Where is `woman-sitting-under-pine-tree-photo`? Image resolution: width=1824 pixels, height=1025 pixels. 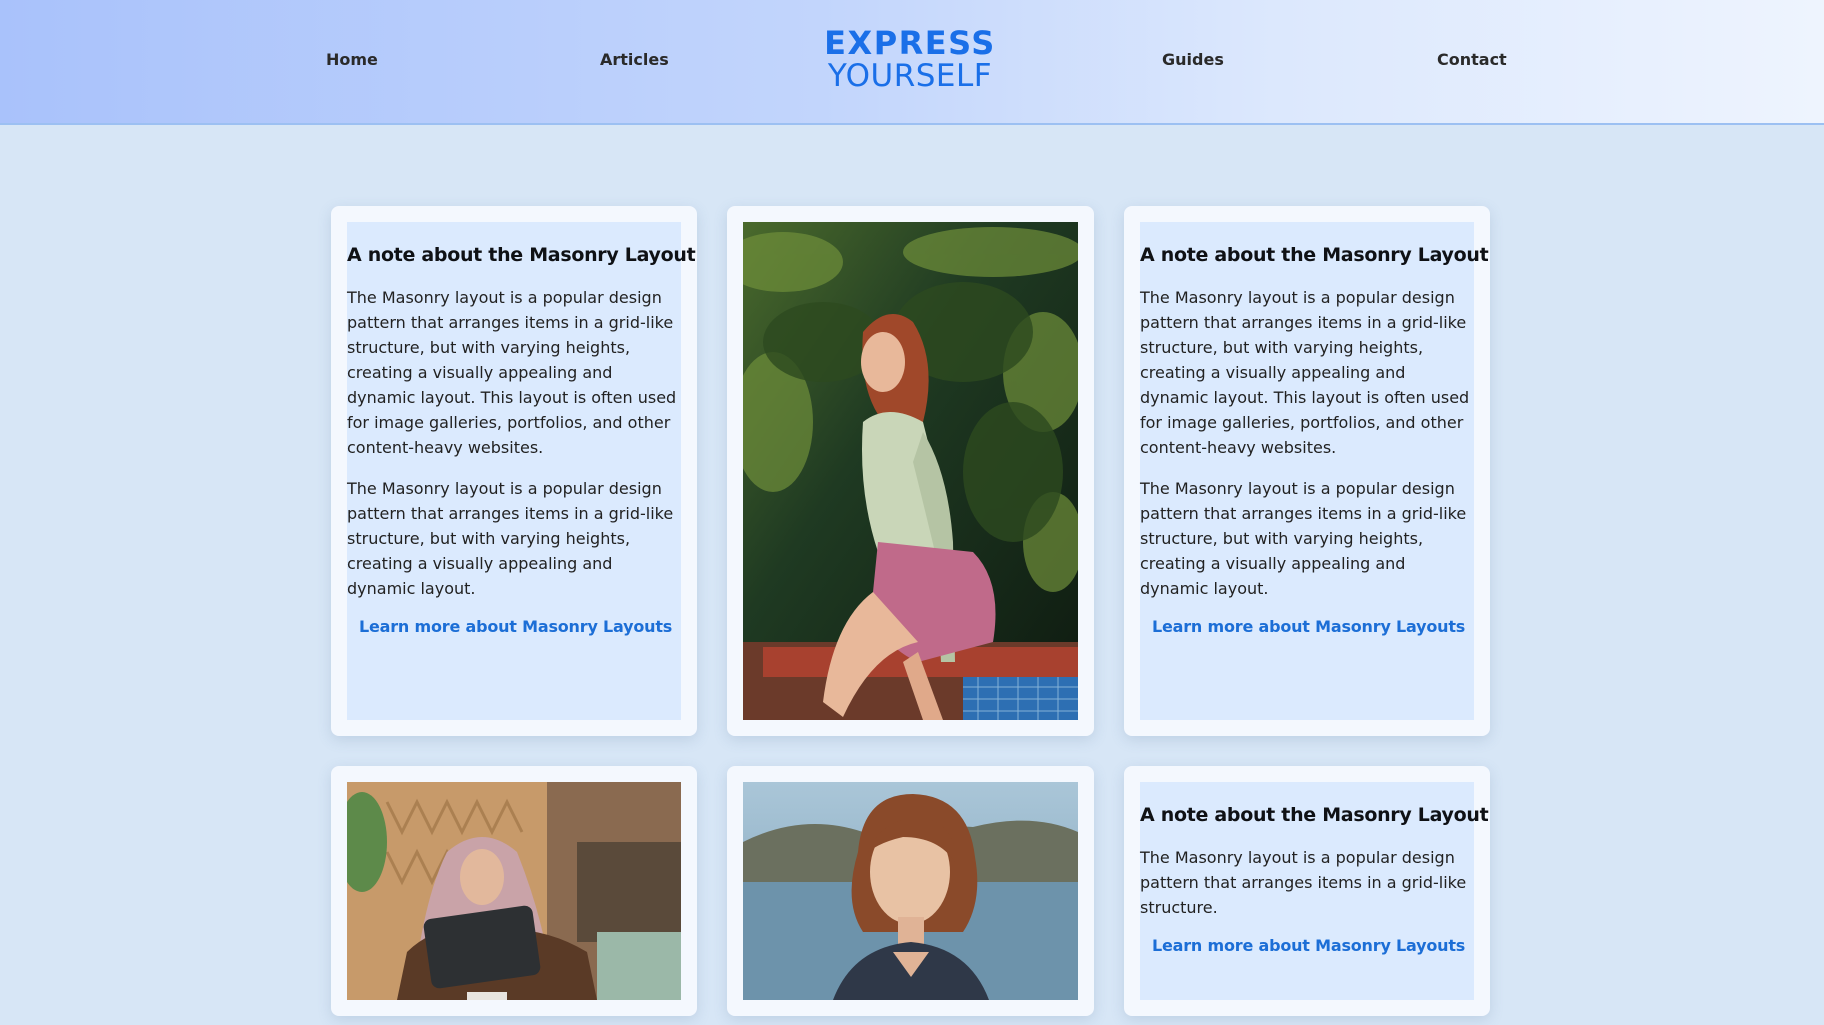 woman-sitting-under-pine-tree-photo is located at coordinates (910, 471).